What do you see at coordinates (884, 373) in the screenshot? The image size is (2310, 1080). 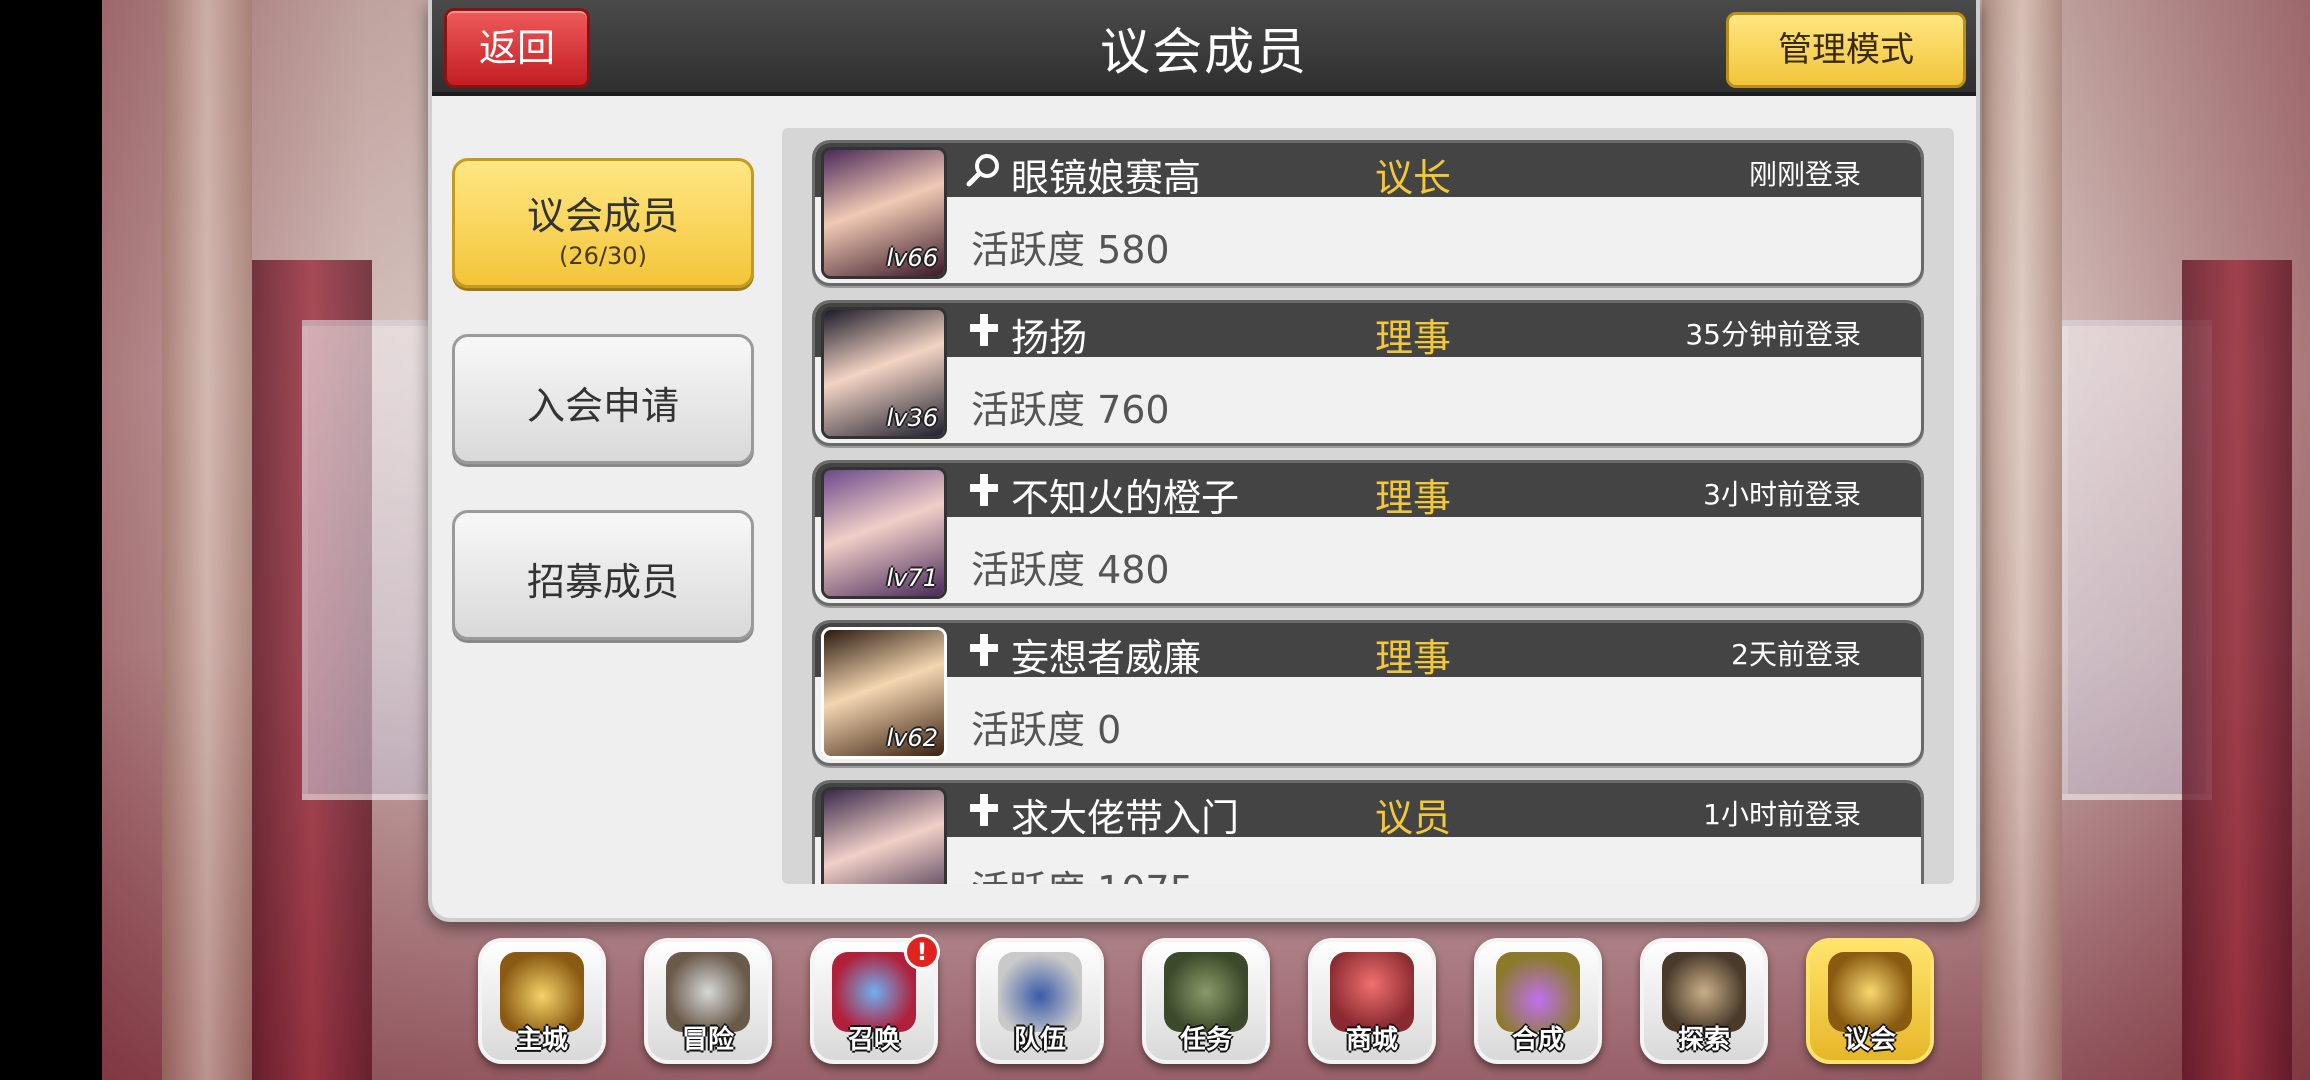 I see `member-avatar: lv36` at bounding box center [884, 373].